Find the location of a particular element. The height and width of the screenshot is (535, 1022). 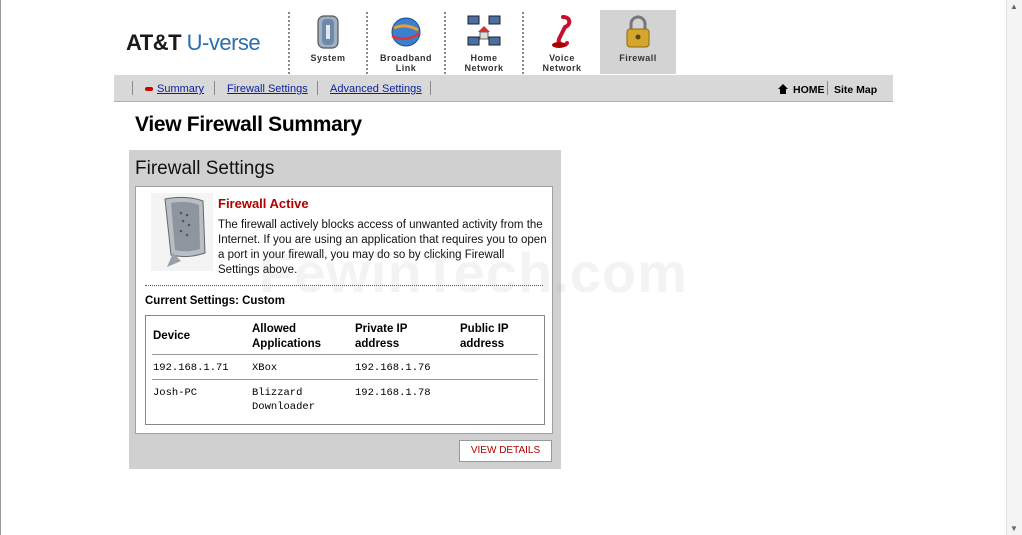

tab-system: System is located at coordinates (328, 42).